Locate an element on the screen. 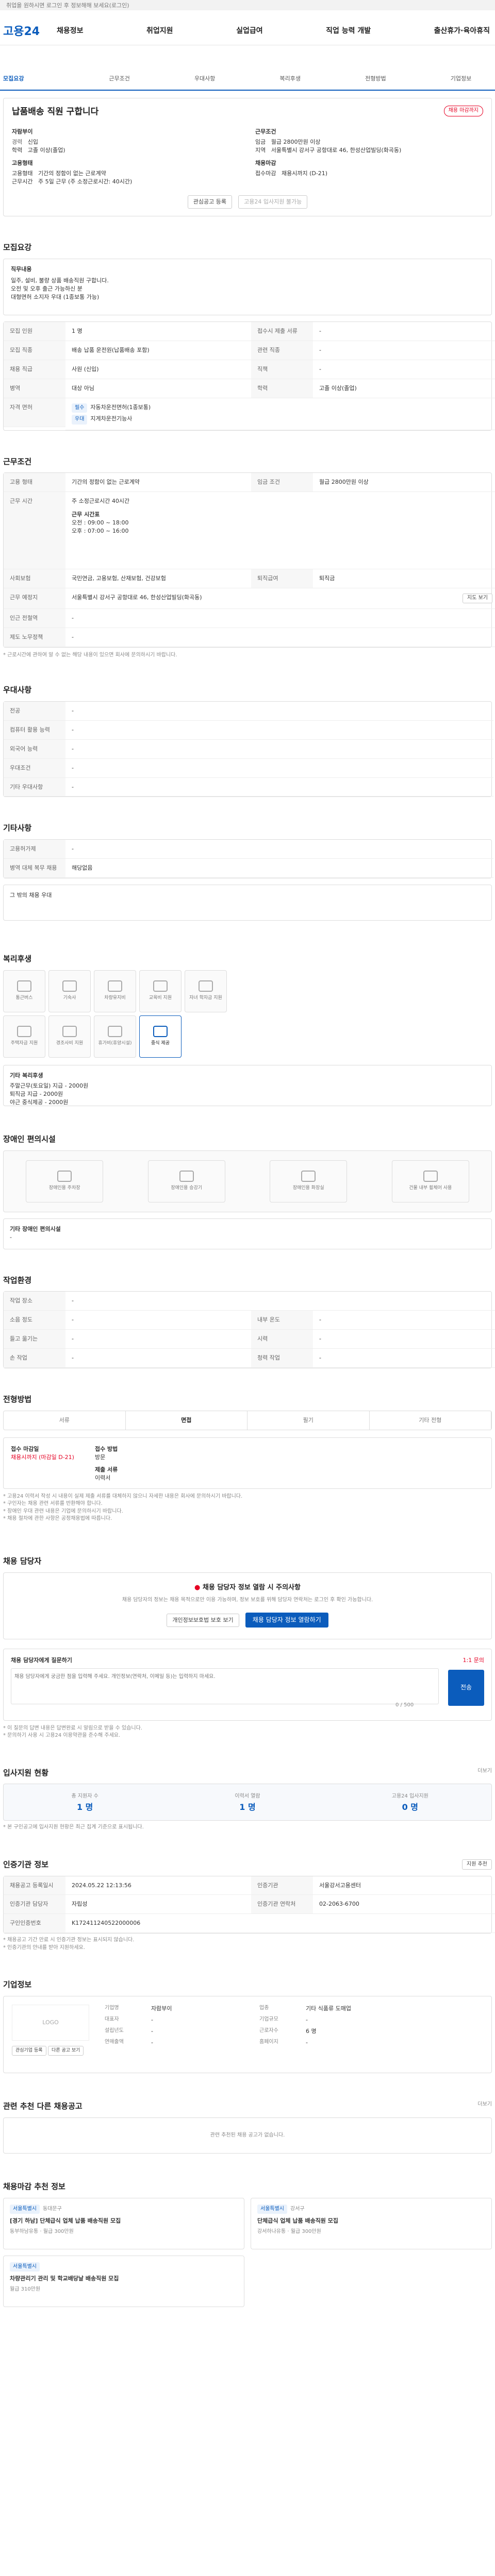 The height and width of the screenshot is (2576, 495). company-label: 설립년도 is located at coordinates (114, 2030).